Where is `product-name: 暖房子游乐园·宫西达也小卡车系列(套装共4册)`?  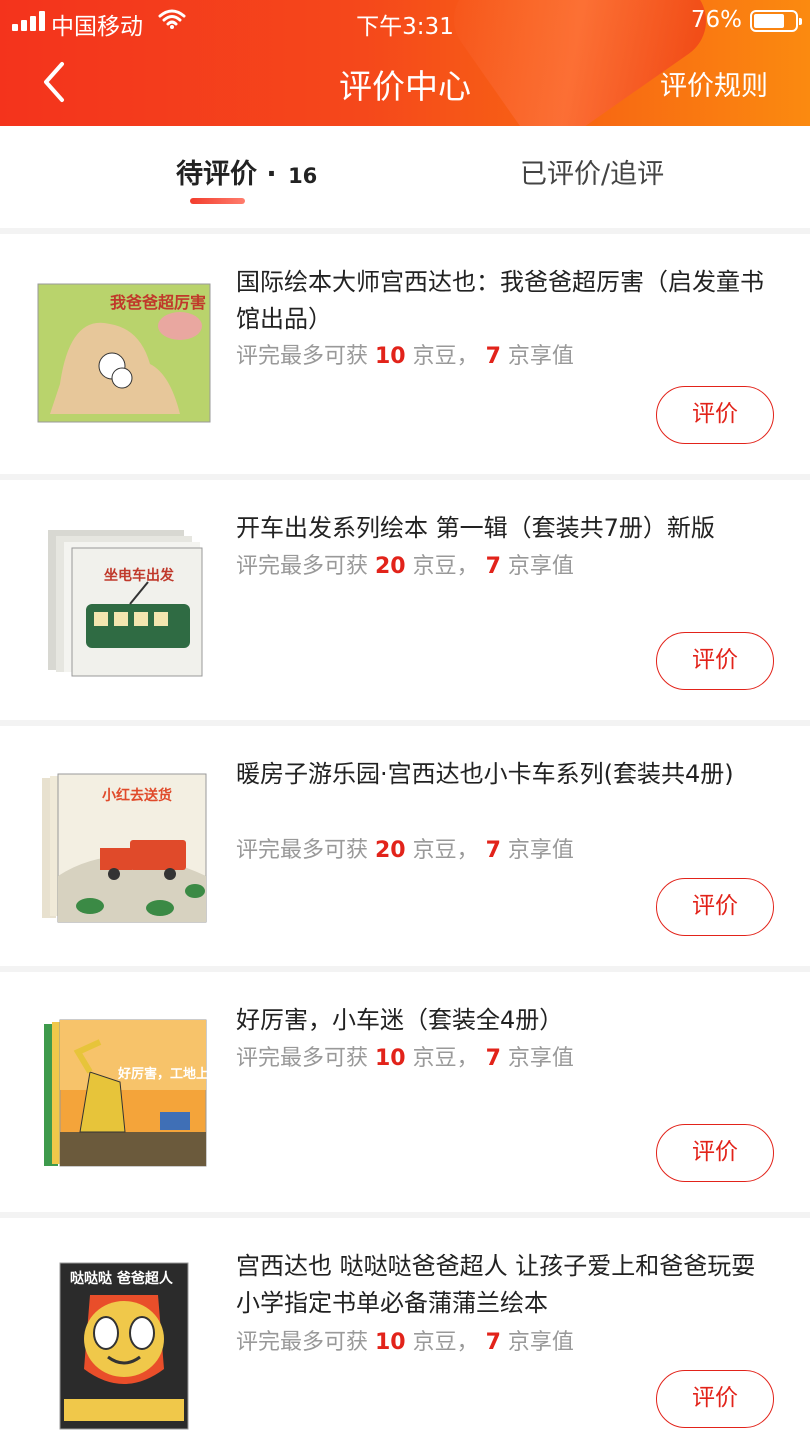 product-name: 暖房子游乐园·宫西达也小卡车系列(套装共4册) is located at coordinates (506, 774).